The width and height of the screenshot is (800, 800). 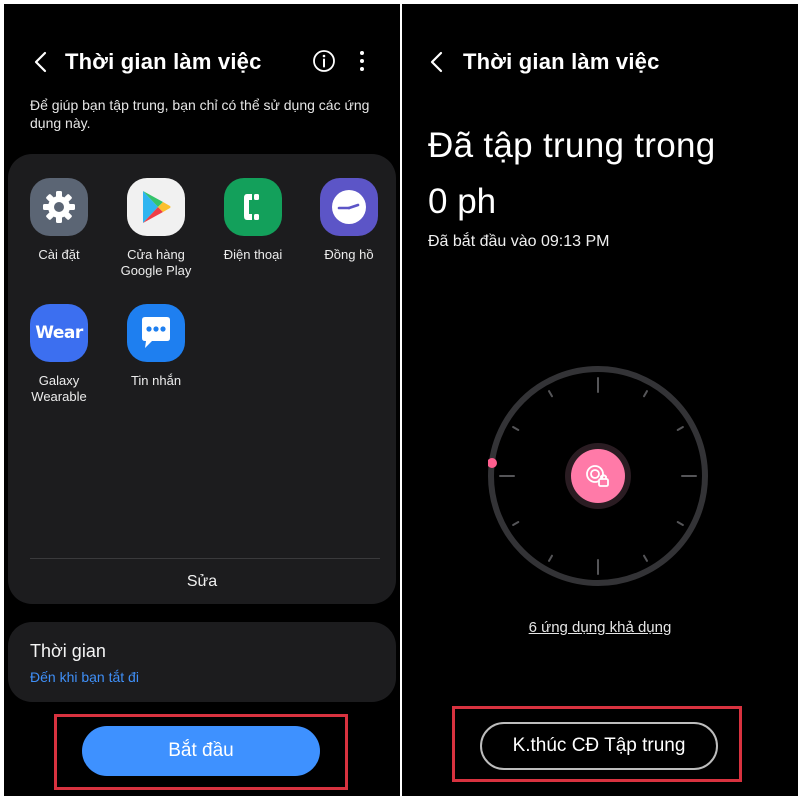 I want to click on app-settings: Cài đặt, so click(x=59, y=220).